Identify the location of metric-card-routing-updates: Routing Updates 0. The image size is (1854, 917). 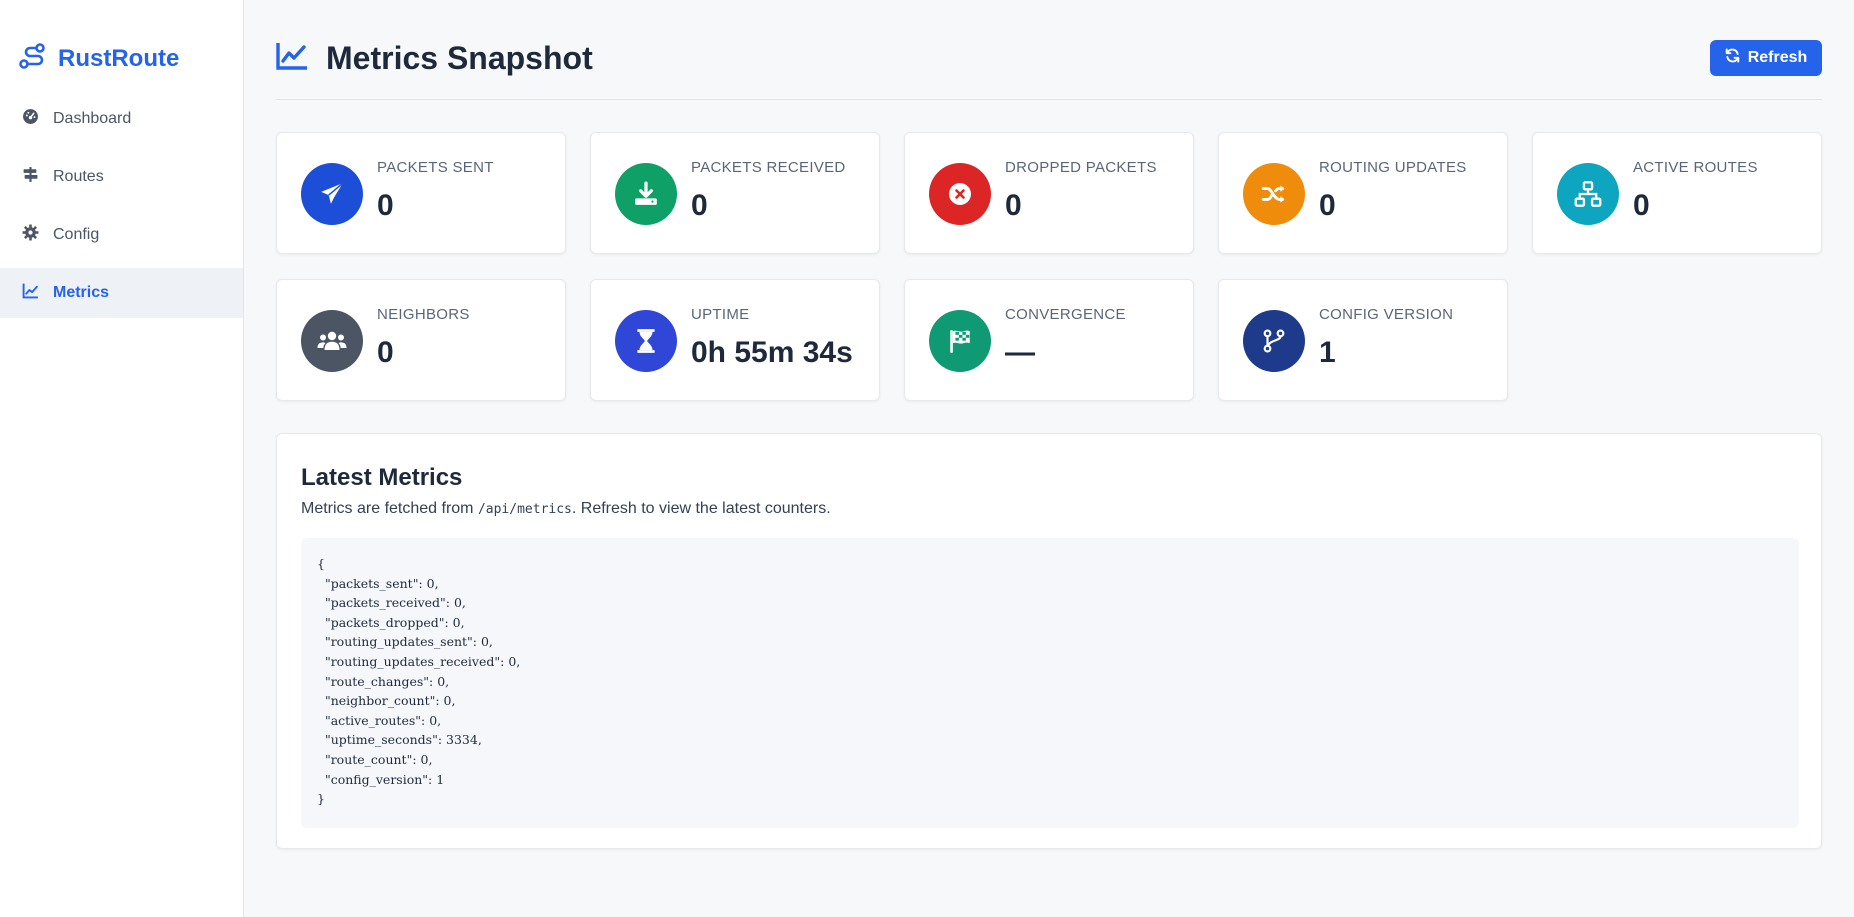
(1363, 193).